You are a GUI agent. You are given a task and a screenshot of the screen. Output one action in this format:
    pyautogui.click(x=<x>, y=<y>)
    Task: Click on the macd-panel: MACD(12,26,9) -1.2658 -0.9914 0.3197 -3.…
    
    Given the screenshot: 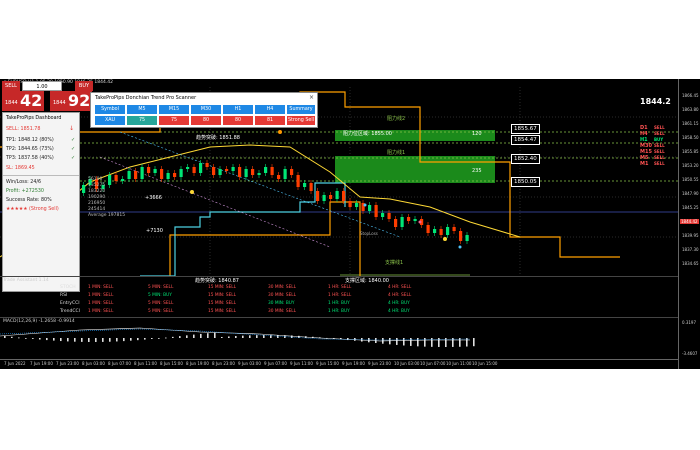 What is the action you would take?
    pyautogui.click(x=348, y=337)
    